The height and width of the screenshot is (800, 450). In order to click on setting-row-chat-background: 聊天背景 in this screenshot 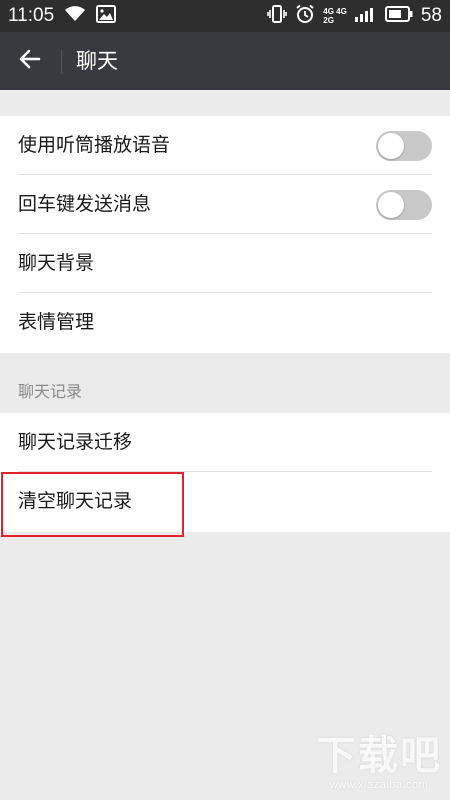, I will do `click(225, 263)`.